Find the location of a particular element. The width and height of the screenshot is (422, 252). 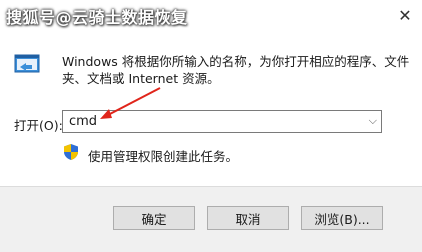

admin-note: 使用管理权限创建此任务。 is located at coordinates (163, 156).